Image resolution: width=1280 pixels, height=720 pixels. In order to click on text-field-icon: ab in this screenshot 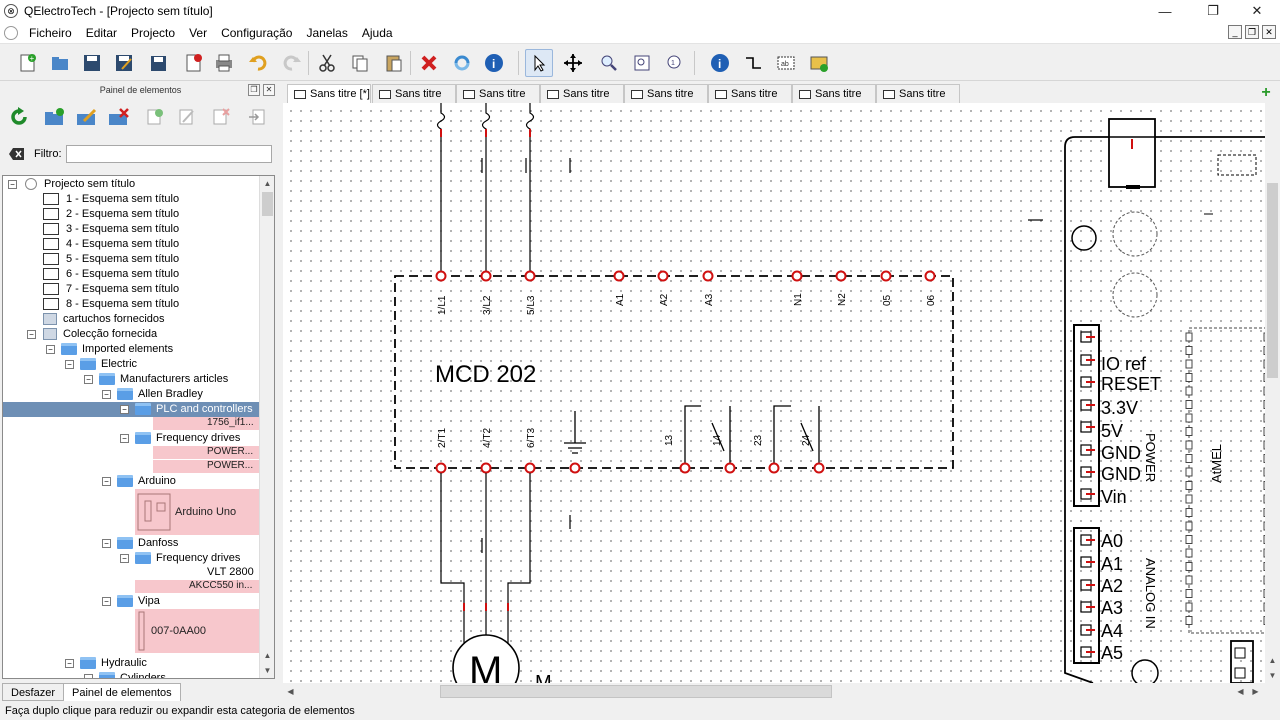, I will do `click(786, 63)`.